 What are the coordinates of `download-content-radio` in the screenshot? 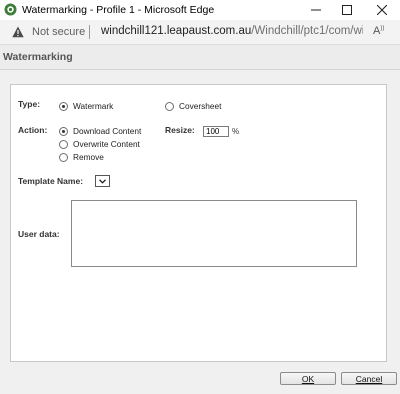 It's located at (63, 131).